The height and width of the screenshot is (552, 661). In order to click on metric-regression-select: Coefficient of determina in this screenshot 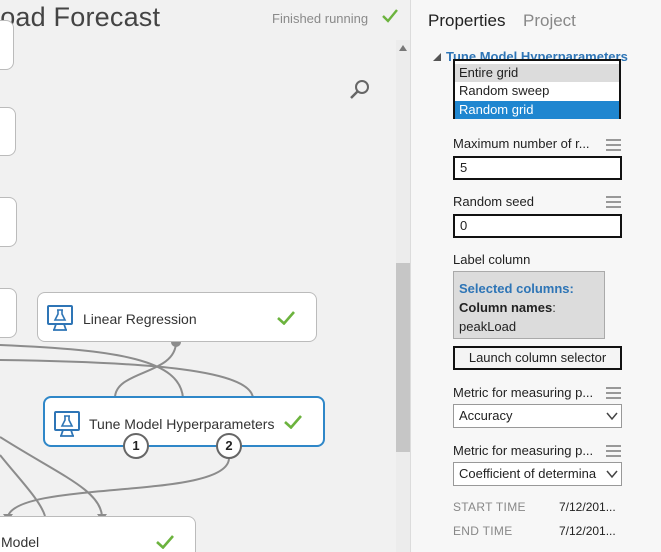, I will do `click(537, 474)`.